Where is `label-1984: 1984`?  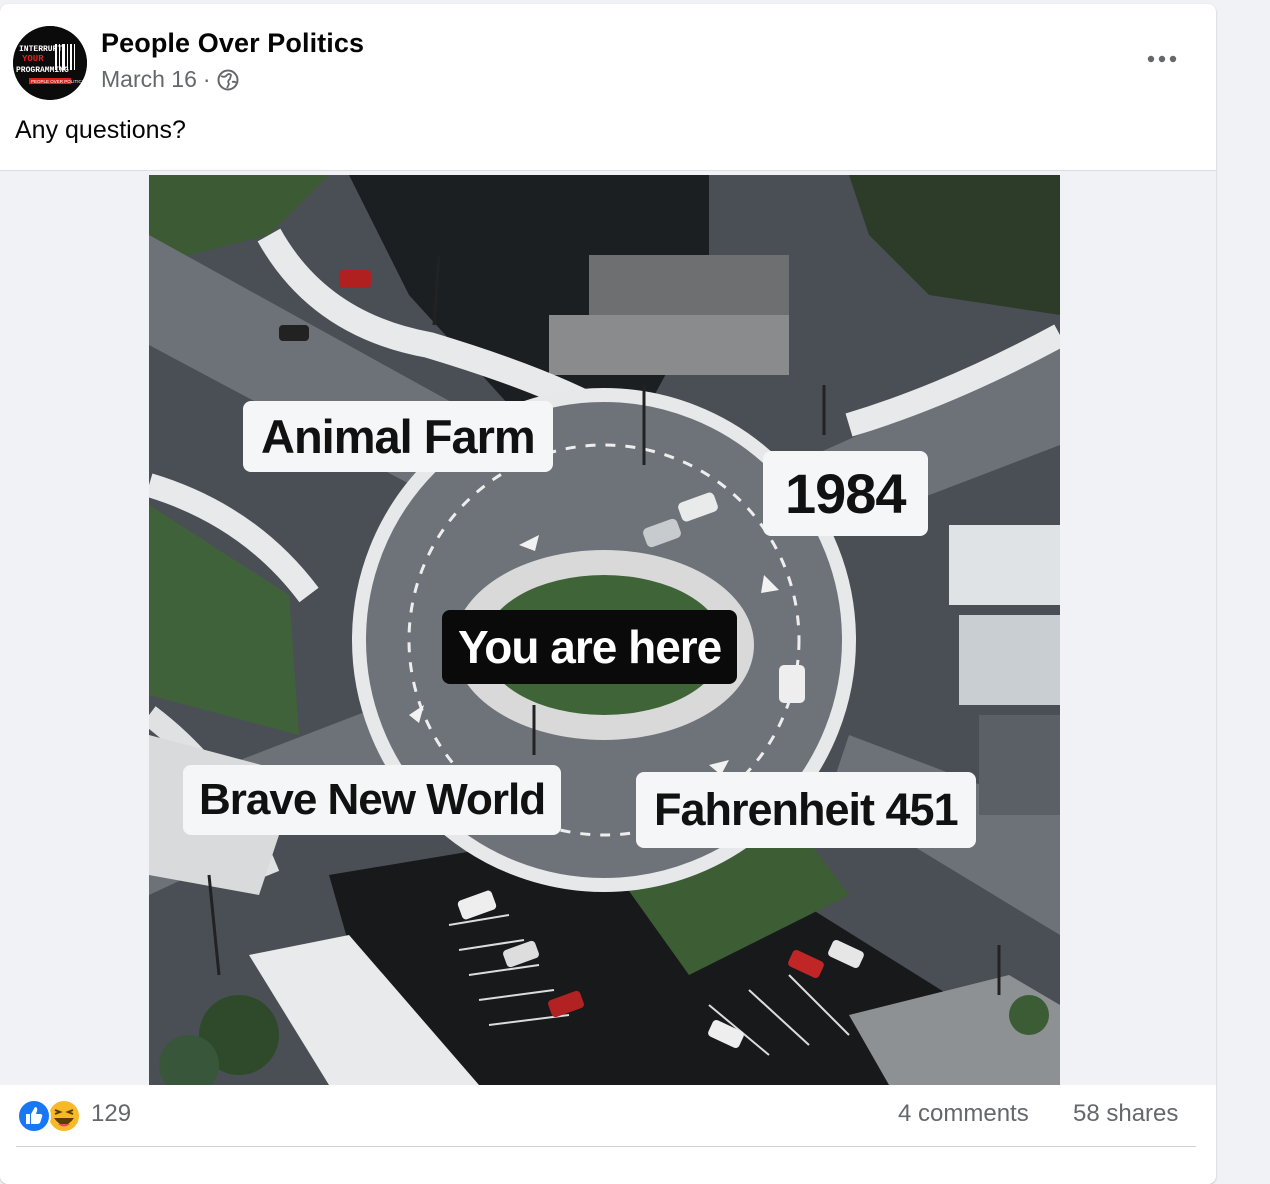 label-1984: 1984 is located at coordinates (845, 493).